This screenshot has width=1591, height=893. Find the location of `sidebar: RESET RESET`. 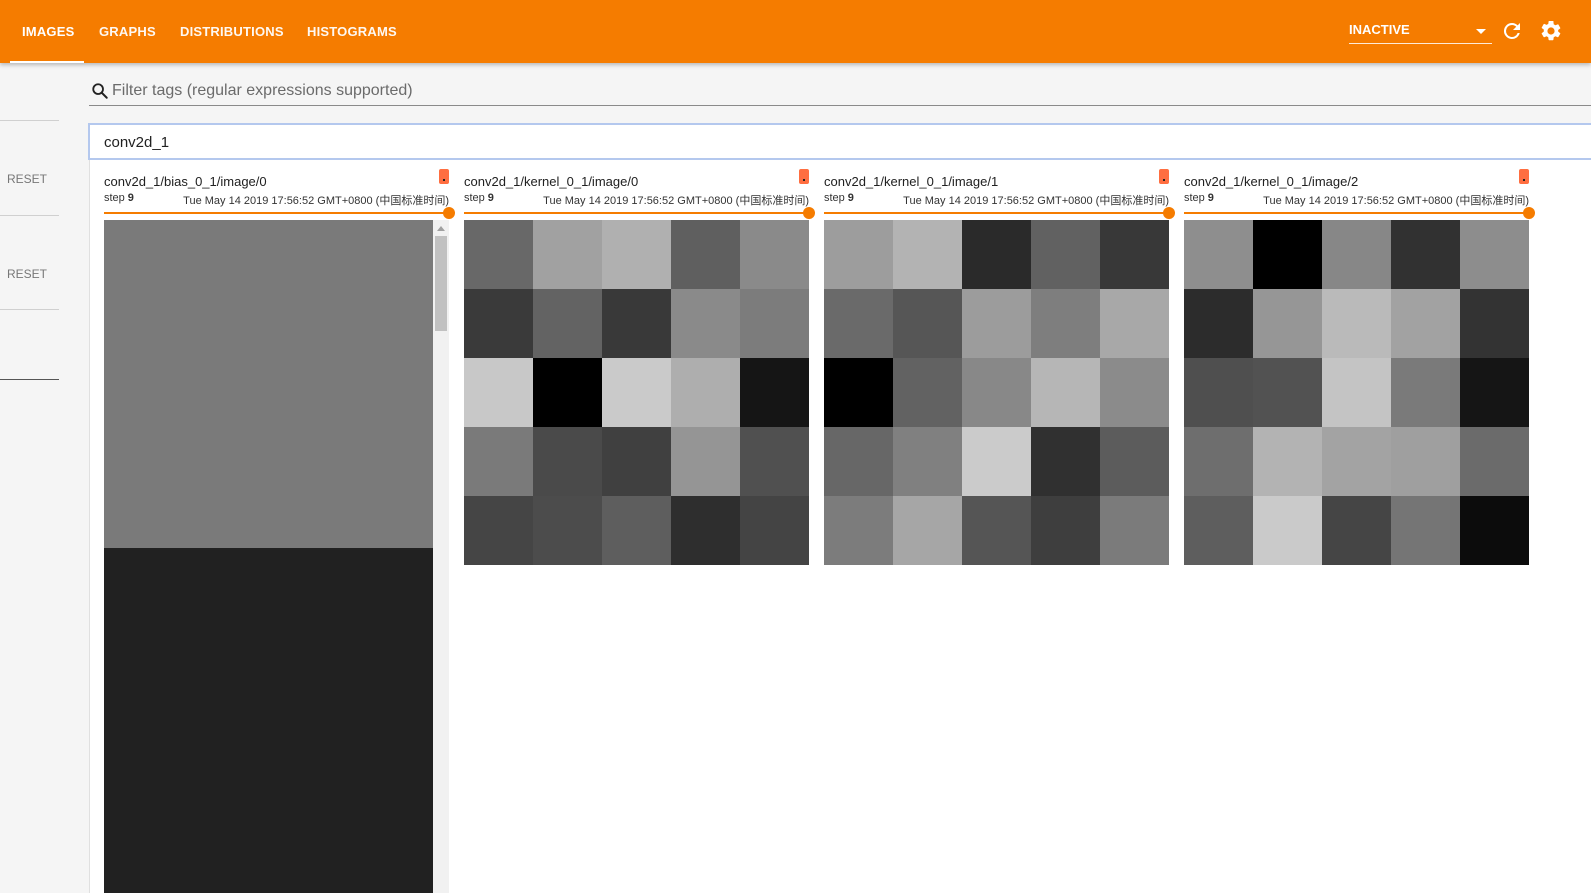

sidebar: RESET RESET is located at coordinates (44, 478).